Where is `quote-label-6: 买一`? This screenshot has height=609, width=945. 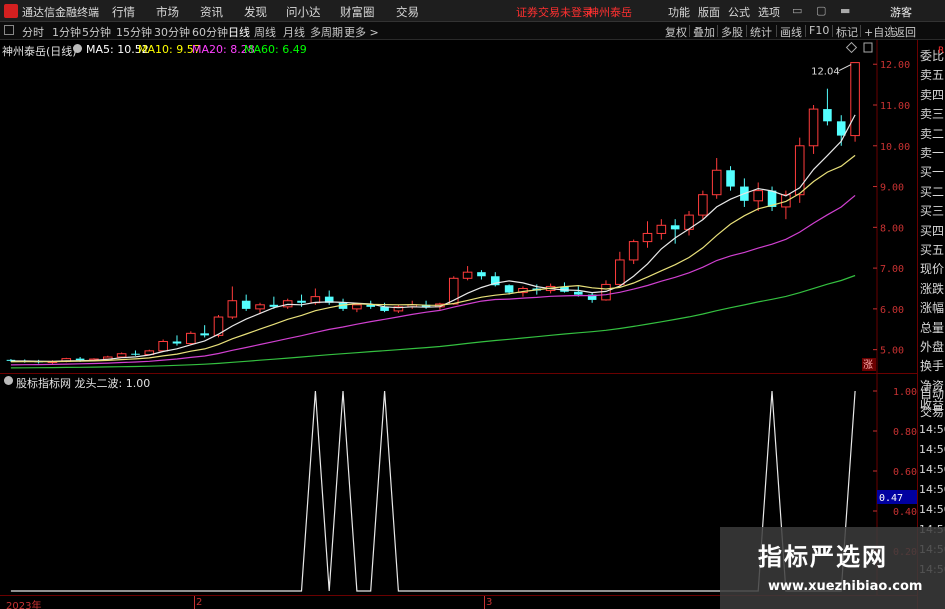 quote-label-6: 买一 is located at coordinates (932, 171).